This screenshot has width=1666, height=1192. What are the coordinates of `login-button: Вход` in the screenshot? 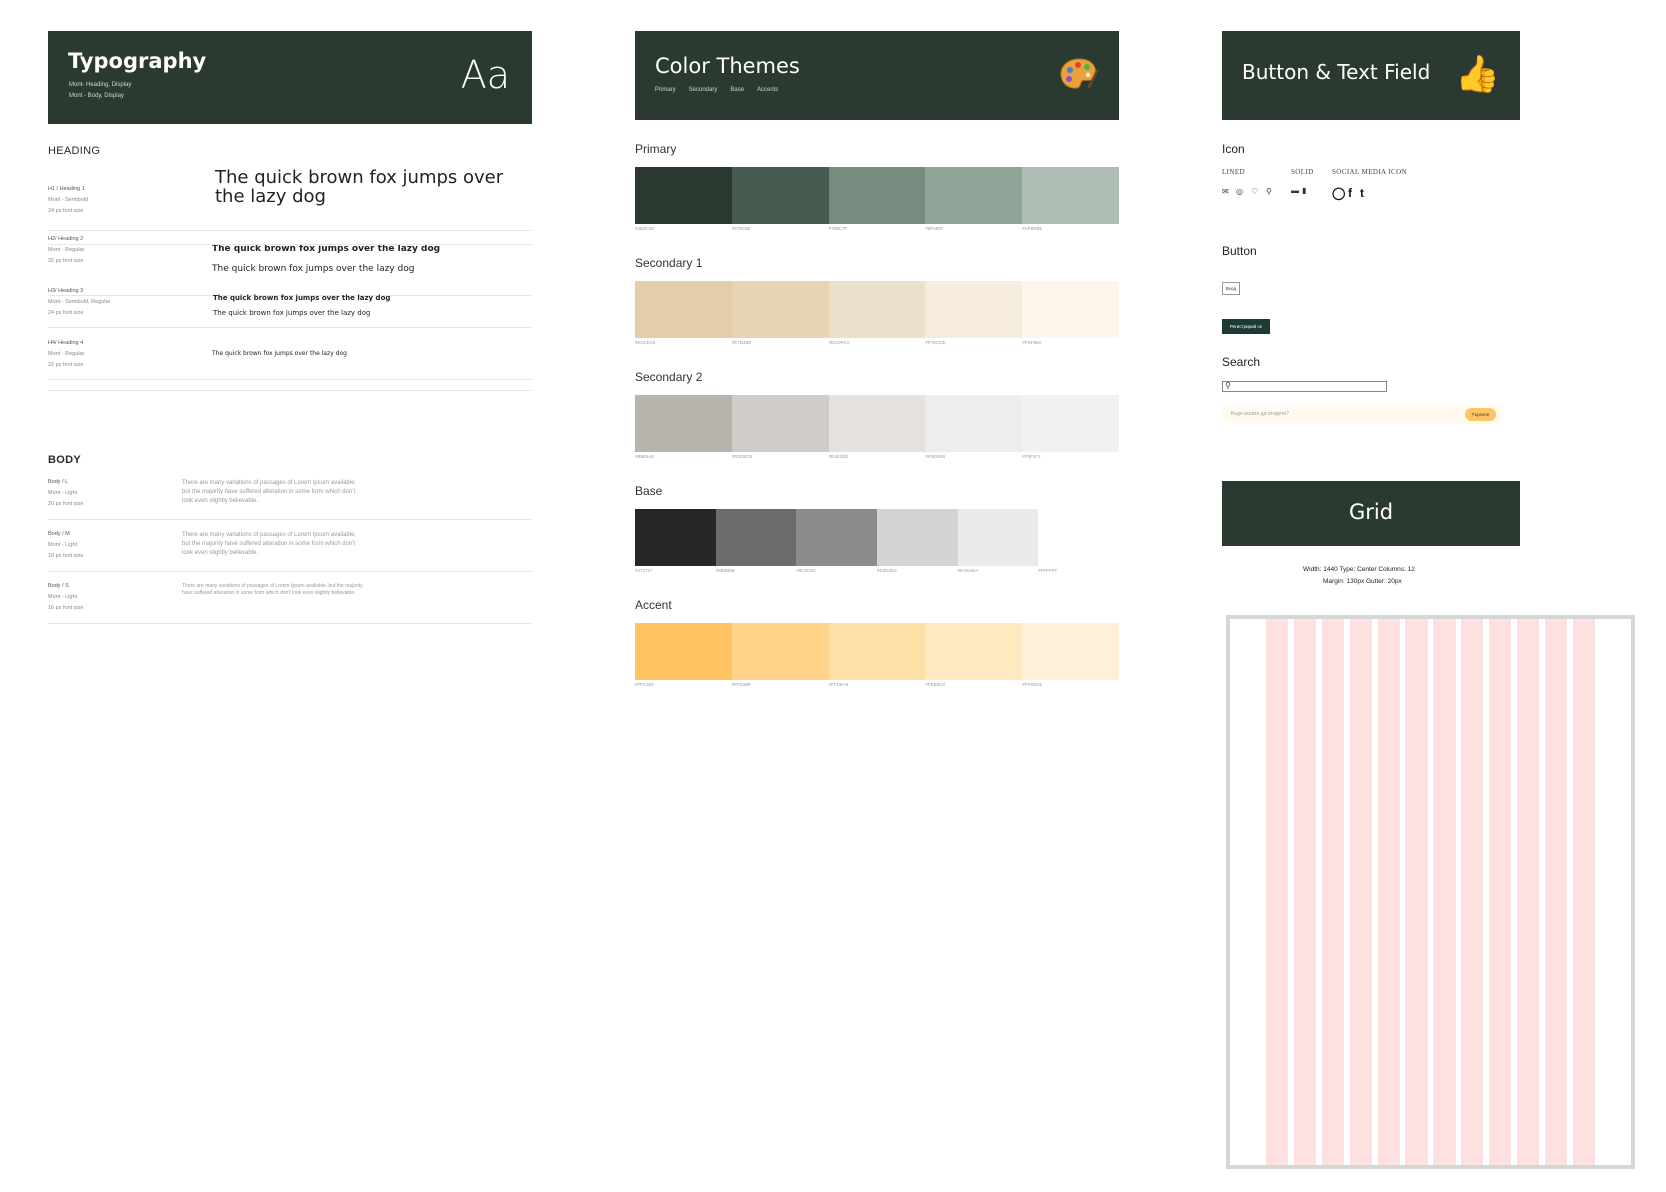 It's located at (1231, 288).